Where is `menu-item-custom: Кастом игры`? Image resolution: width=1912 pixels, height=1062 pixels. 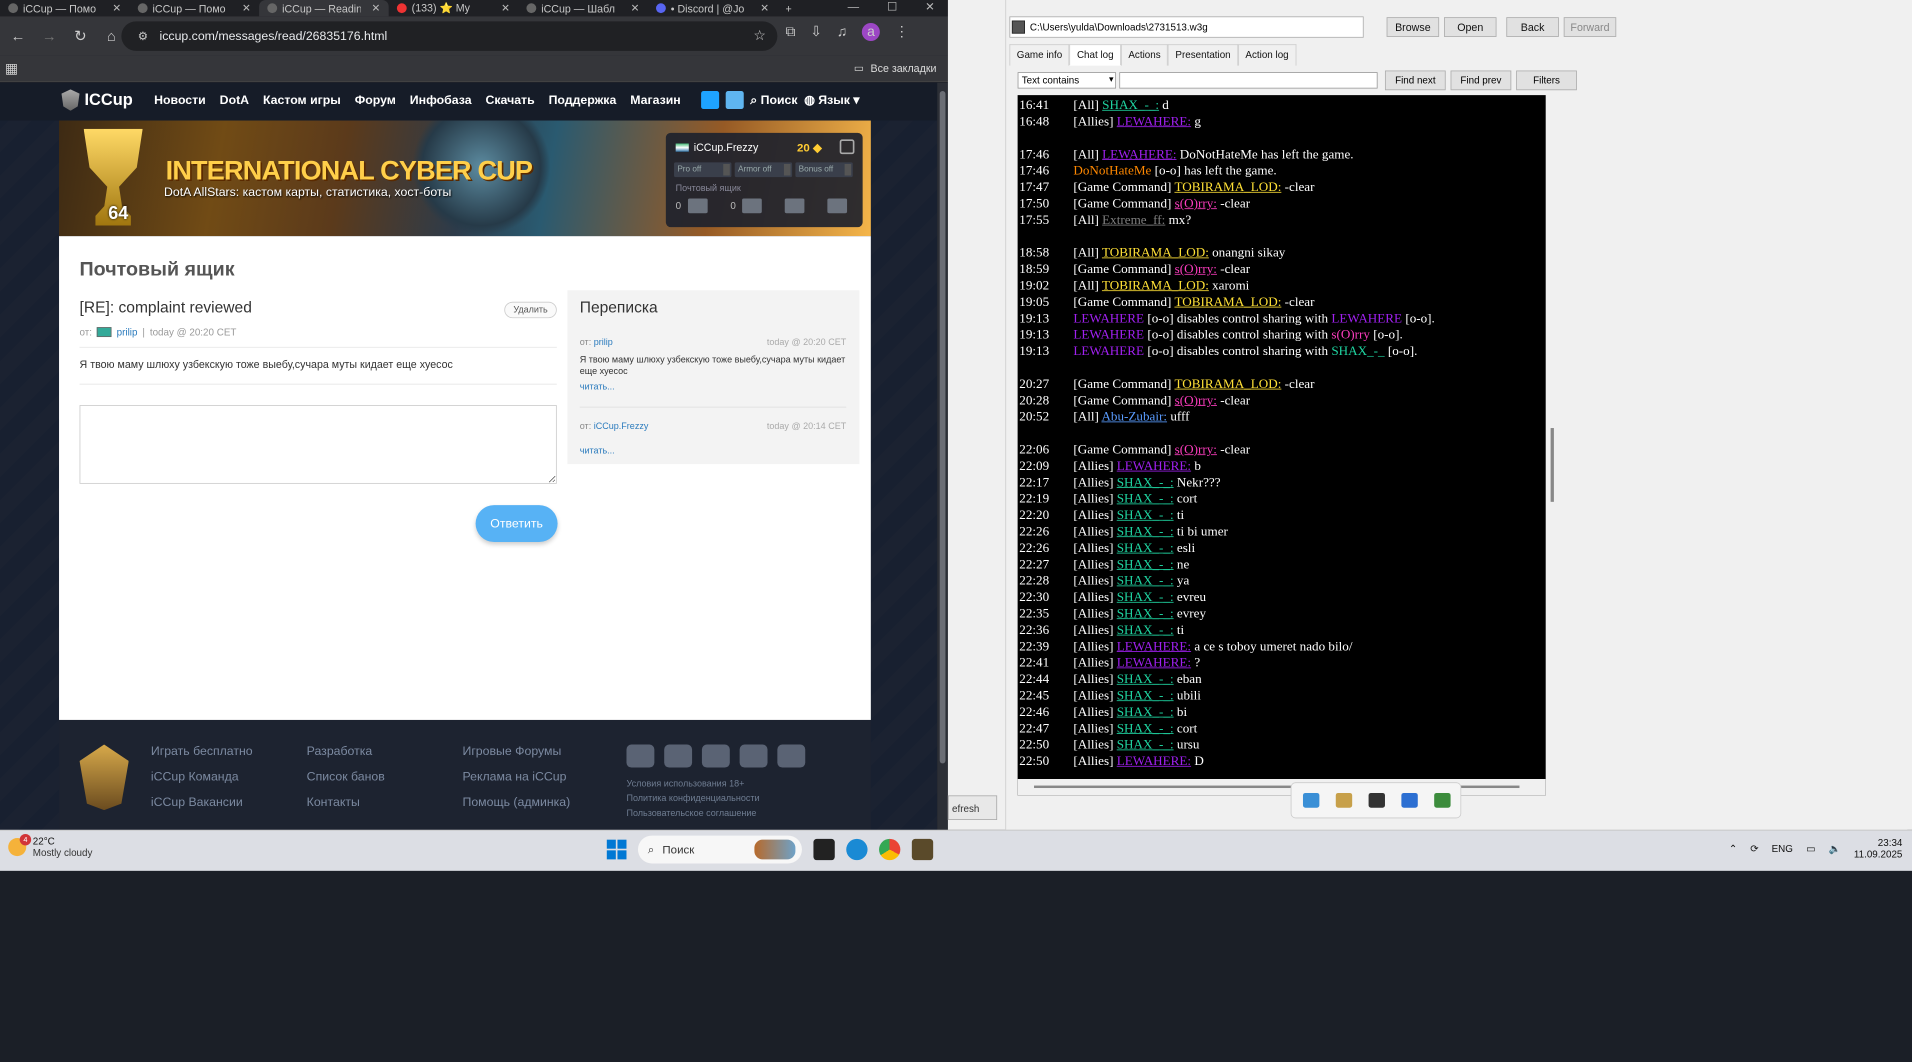 menu-item-custom: Кастом игры is located at coordinates (302, 100).